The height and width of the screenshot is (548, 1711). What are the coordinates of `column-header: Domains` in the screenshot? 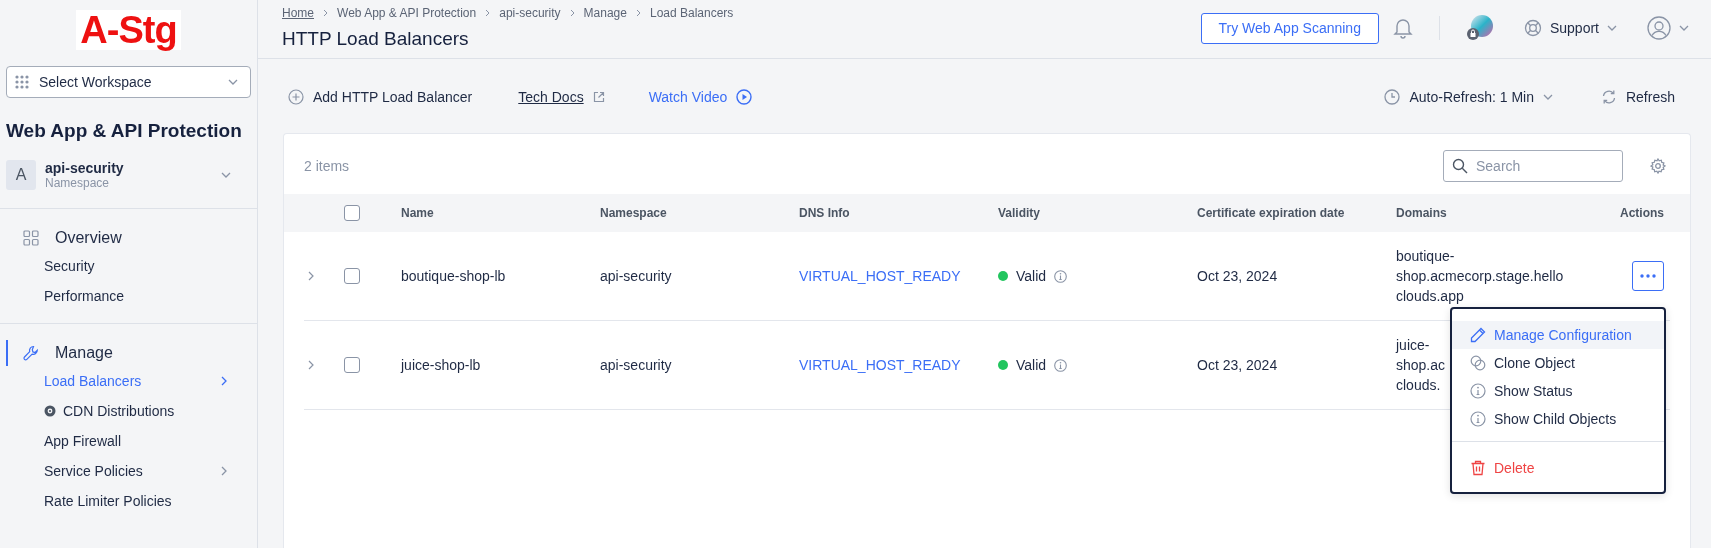 It's located at (1422, 213).